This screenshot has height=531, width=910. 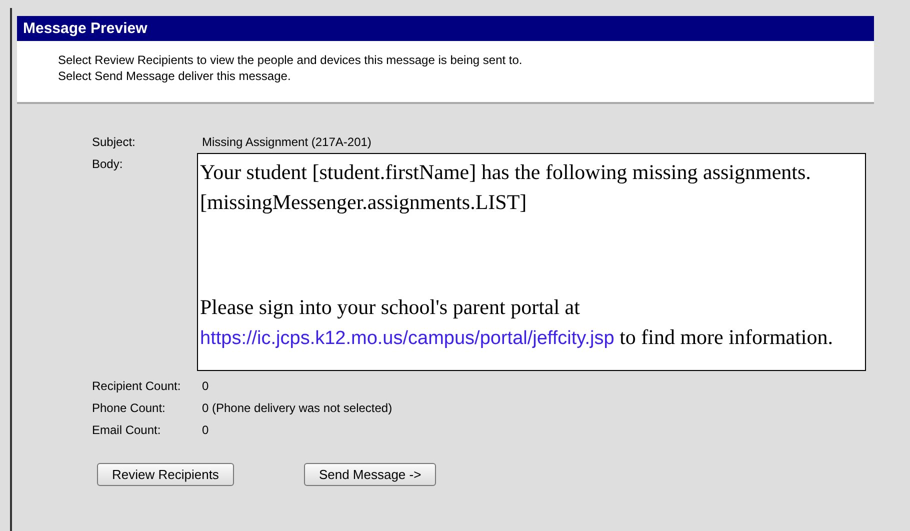 I want to click on count-value: 0 (Phone delivery was not selected), so click(x=298, y=408).